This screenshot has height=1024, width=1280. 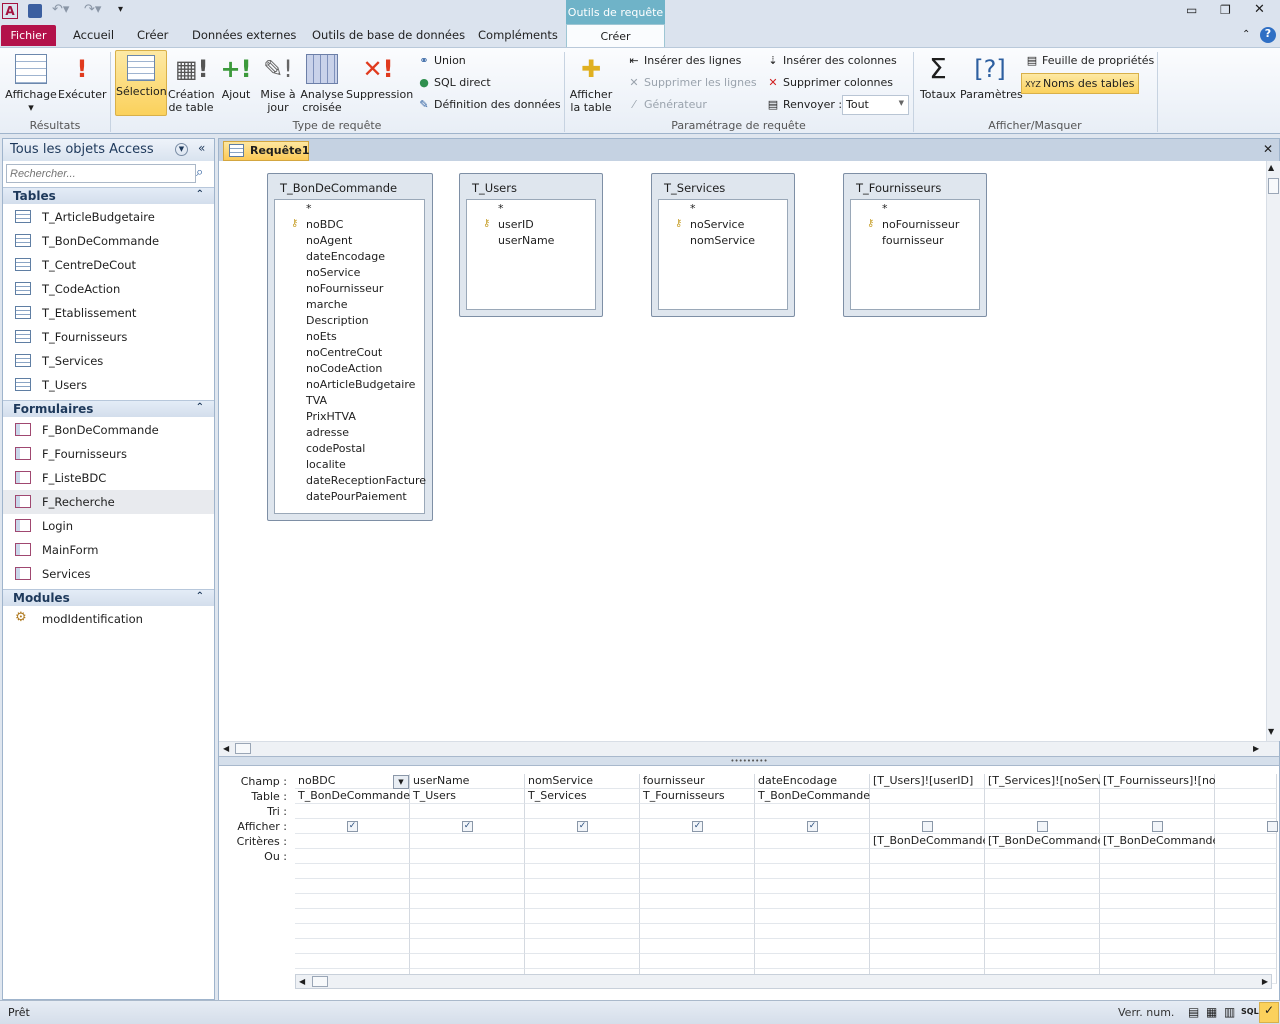 I want to click on field-item: noArticleBudgetaire, so click(x=360, y=384).